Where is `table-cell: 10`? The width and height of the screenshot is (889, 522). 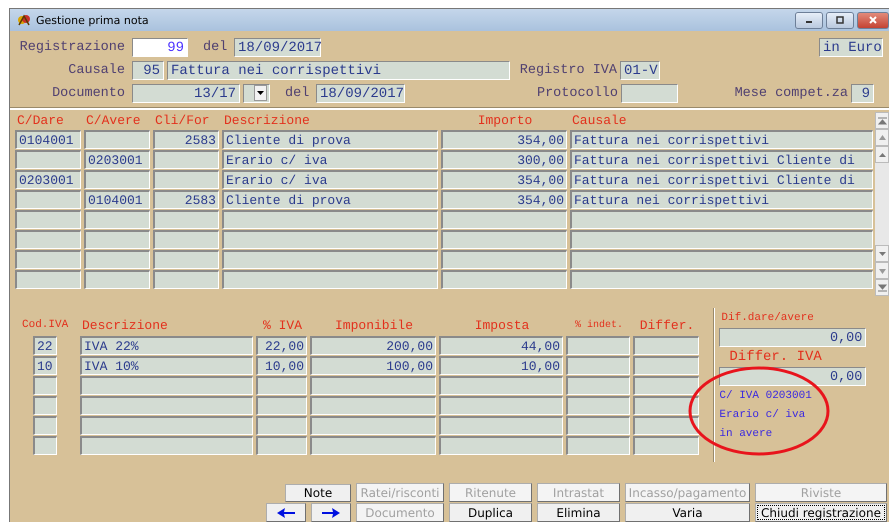 table-cell: 10 is located at coordinates (45, 365).